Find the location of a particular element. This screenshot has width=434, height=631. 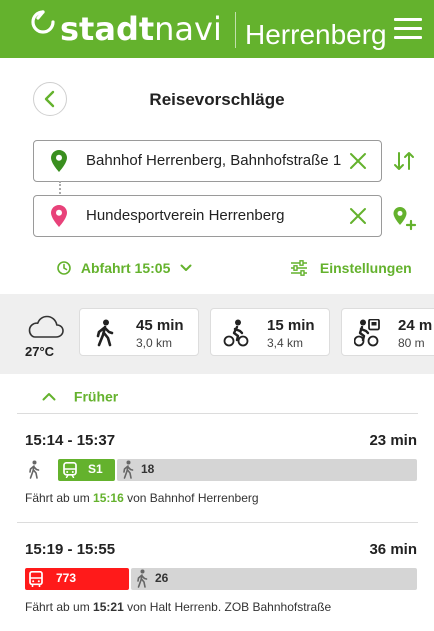

swap-locations-icon is located at coordinates (404, 161).